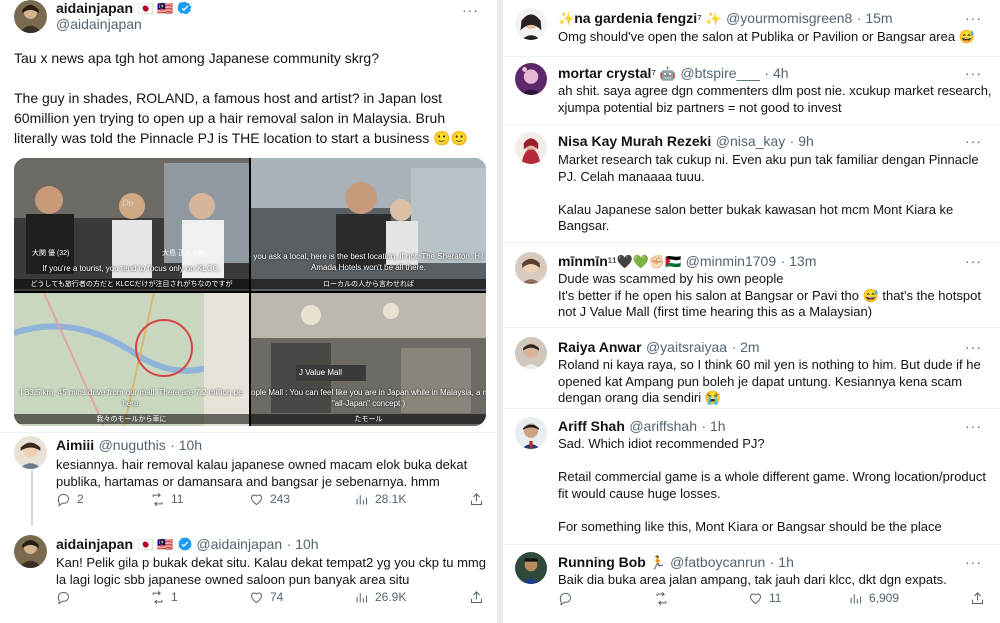 The image size is (1000, 623). I want to click on reply-author-name: mortar crystal, so click(604, 73).